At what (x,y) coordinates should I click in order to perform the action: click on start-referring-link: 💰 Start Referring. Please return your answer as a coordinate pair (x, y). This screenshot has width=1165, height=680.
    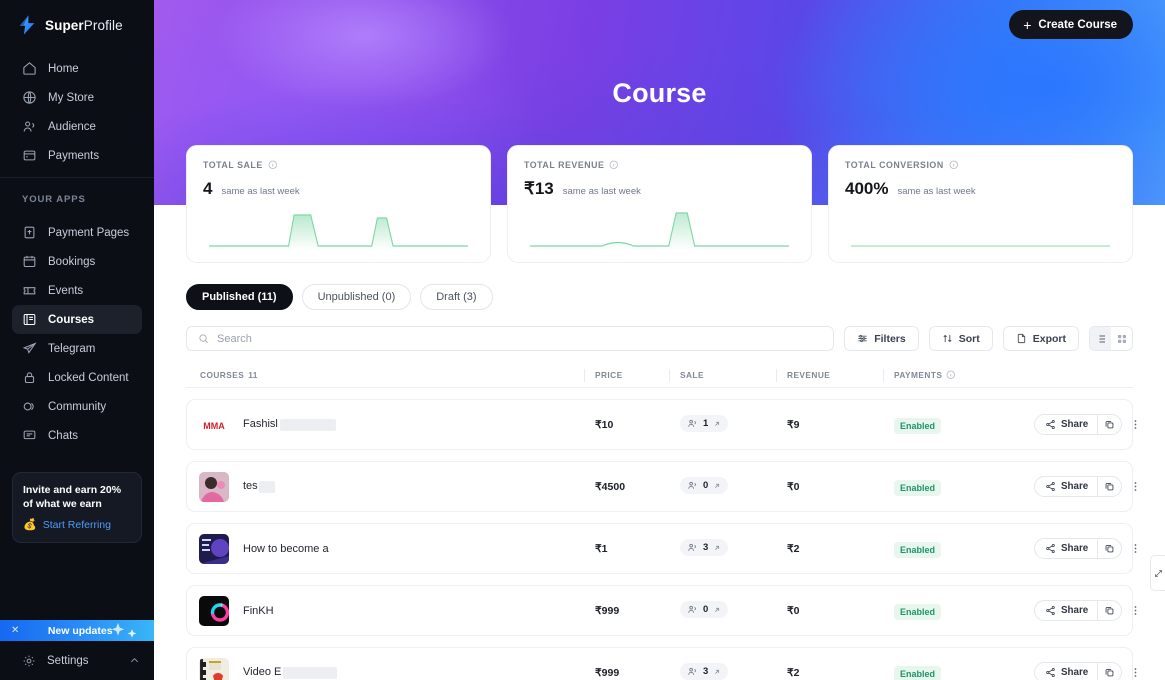
    Looking at the image, I should click on (77, 525).